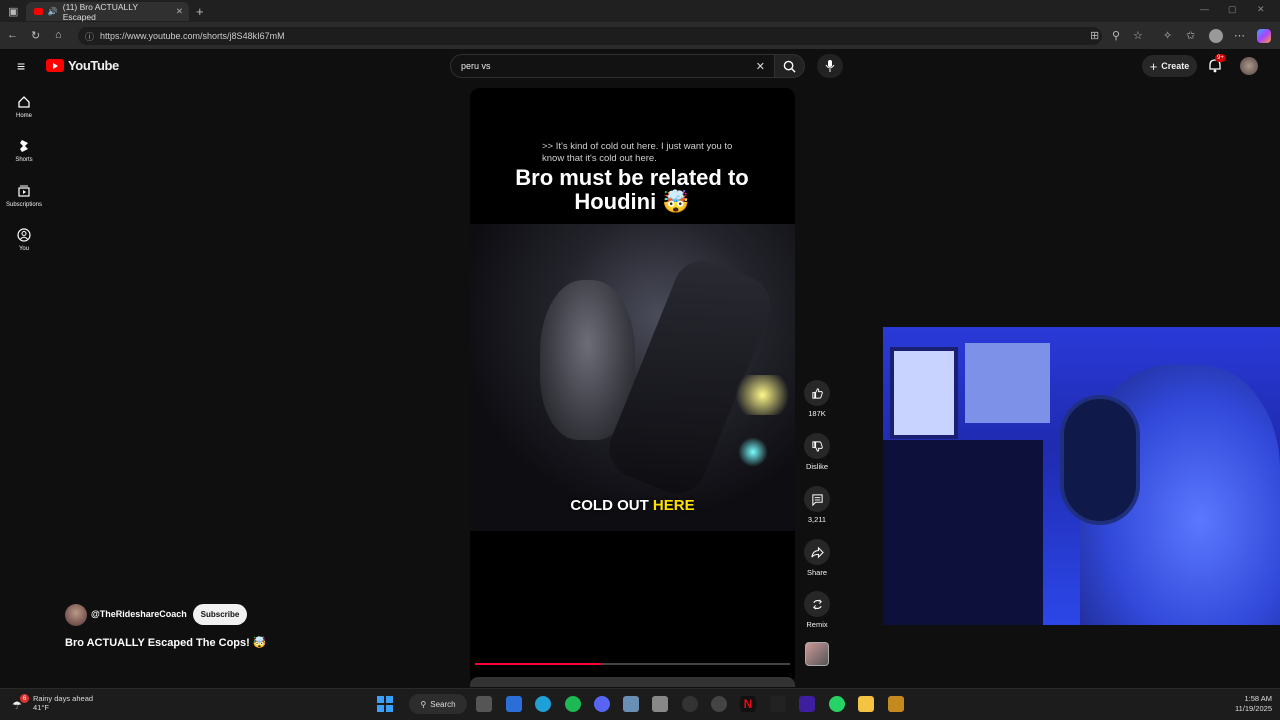  What do you see at coordinates (1138, 35) in the screenshot?
I see `favorite-star-icon: ☆` at bounding box center [1138, 35].